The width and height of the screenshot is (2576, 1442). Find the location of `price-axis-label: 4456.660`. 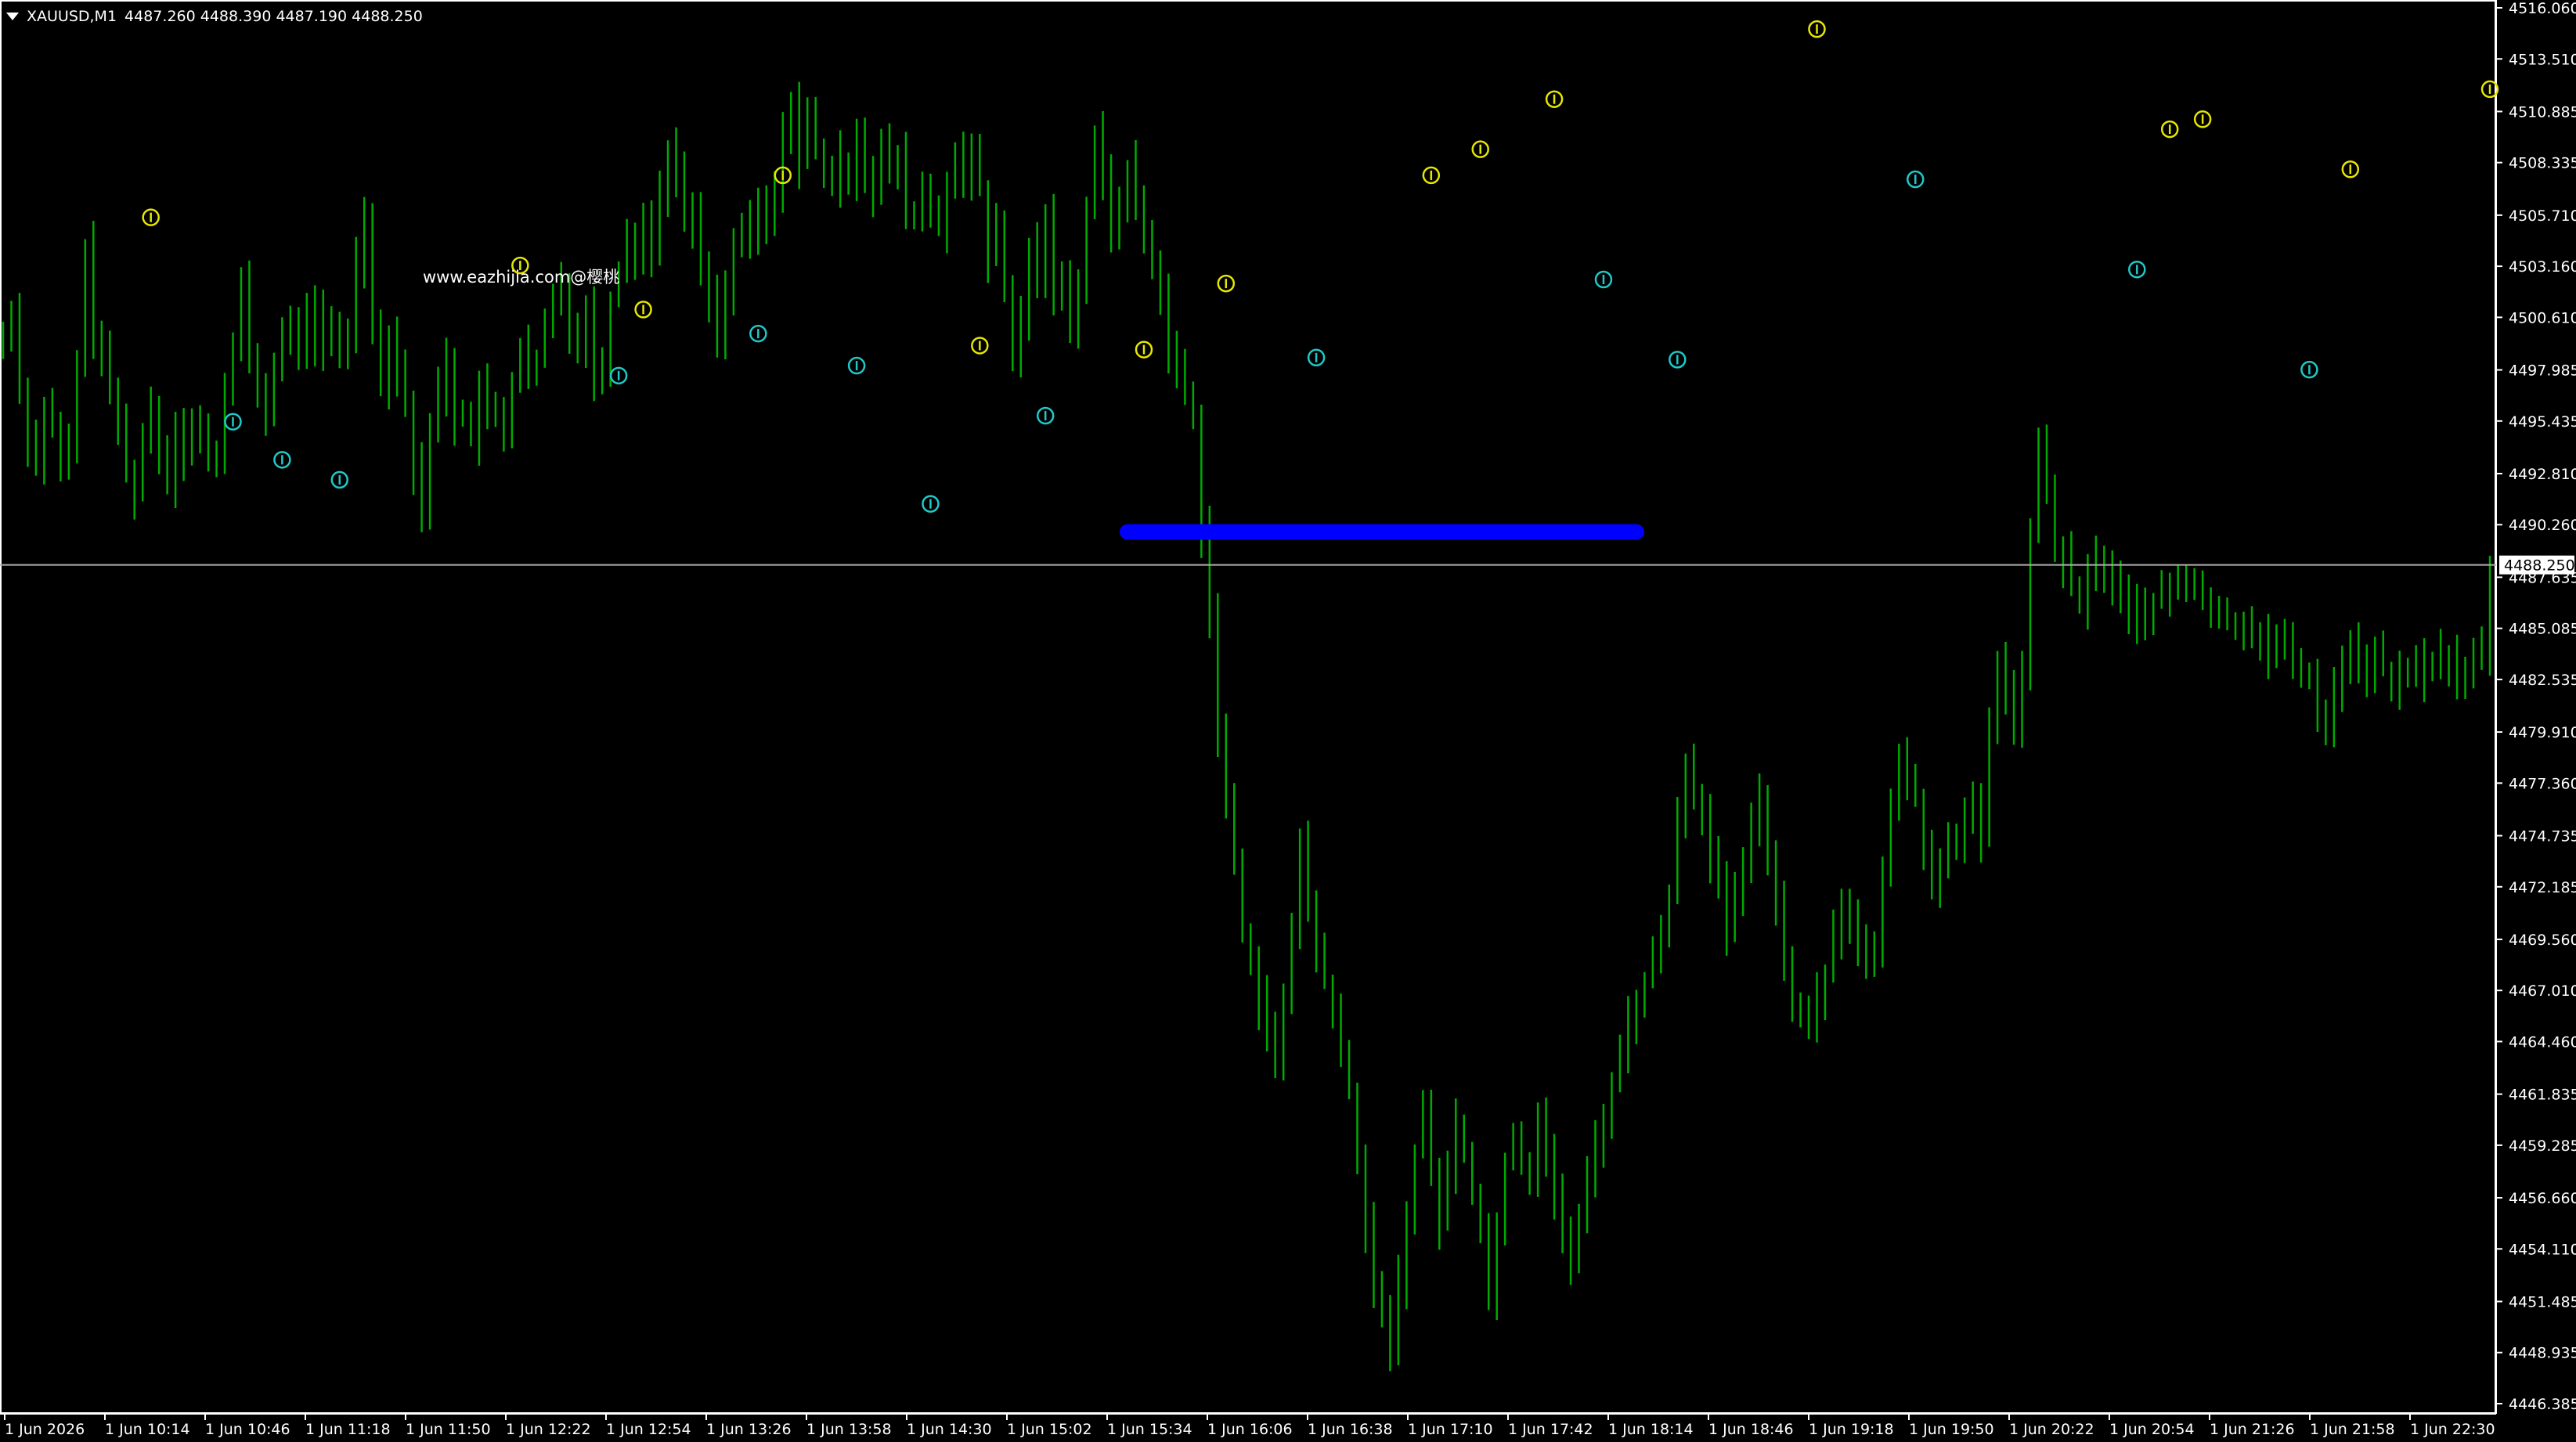

price-axis-label: 4456.660 is located at coordinates (2542, 1198).